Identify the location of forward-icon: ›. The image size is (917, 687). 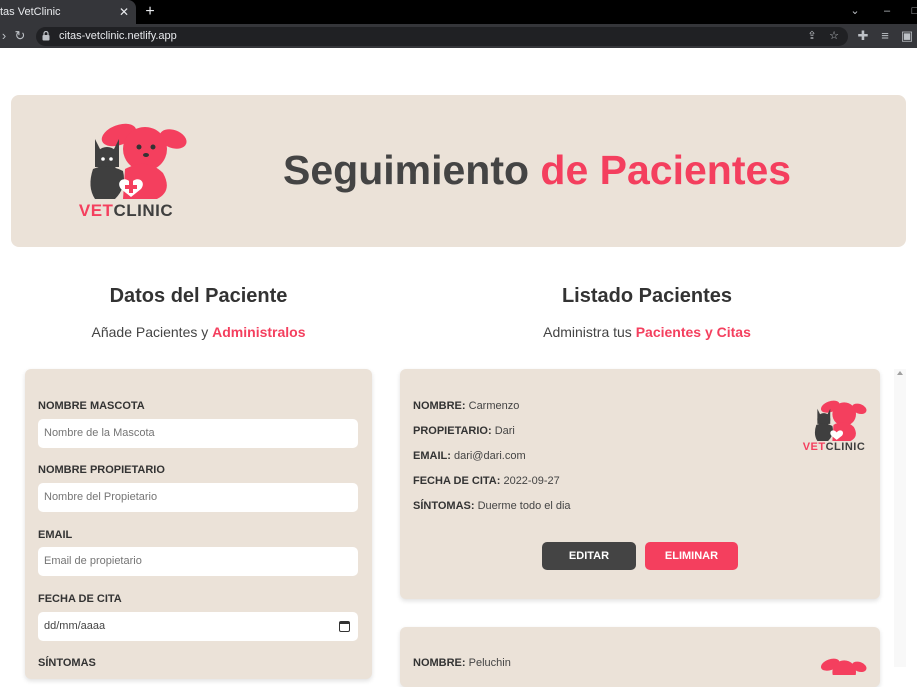
(6, 36).